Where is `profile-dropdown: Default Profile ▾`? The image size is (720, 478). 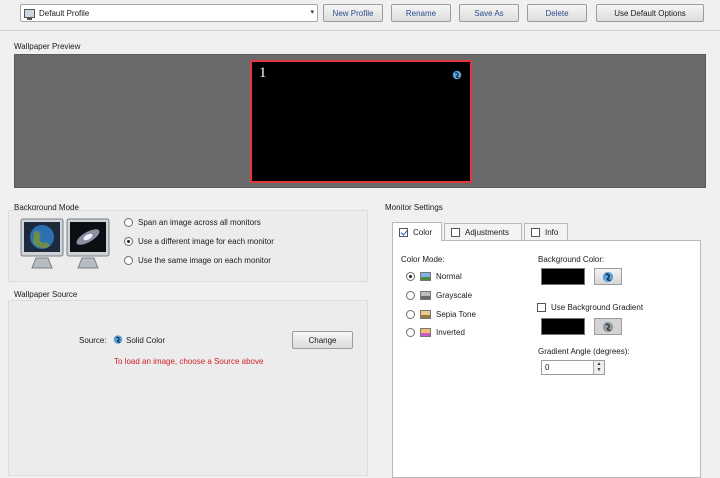
profile-dropdown: Default Profile ▾ is located at coordinates (169, 13).